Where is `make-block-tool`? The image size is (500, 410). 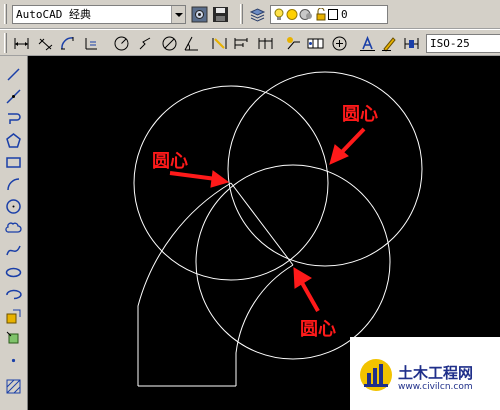
make-block-tool is located at coordinates (13, 338).